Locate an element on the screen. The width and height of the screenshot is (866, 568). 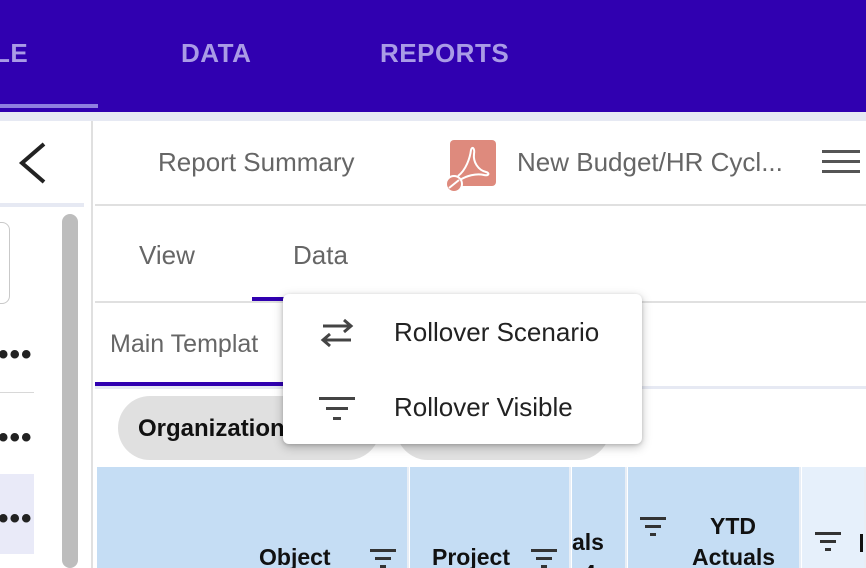
header-divider is located at coordinates (480, 205).